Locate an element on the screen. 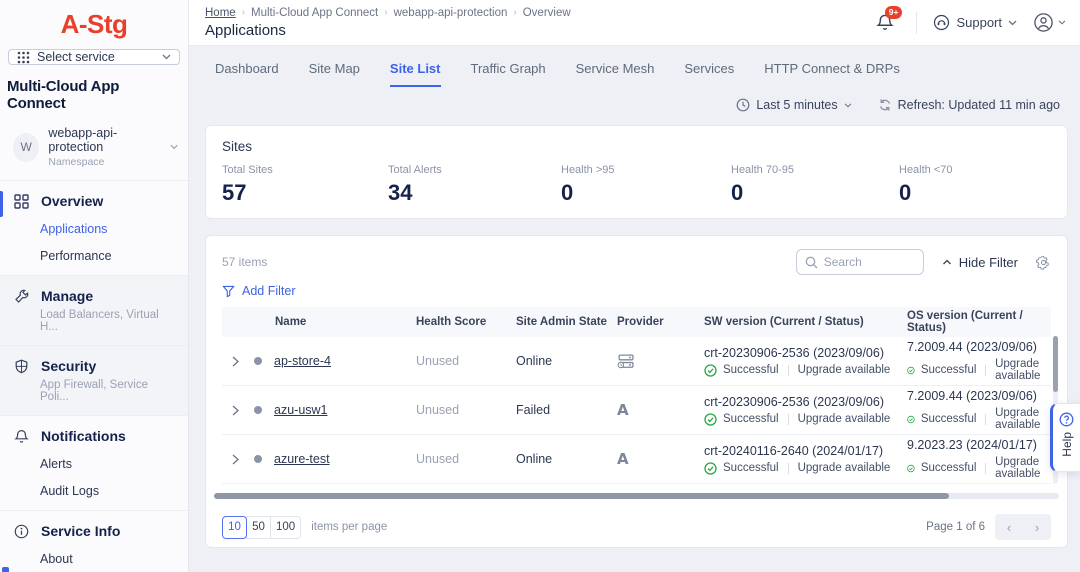 This screenshot has width=1080, height=572. chevron-down-icon is located at coordinates (1012, 22).